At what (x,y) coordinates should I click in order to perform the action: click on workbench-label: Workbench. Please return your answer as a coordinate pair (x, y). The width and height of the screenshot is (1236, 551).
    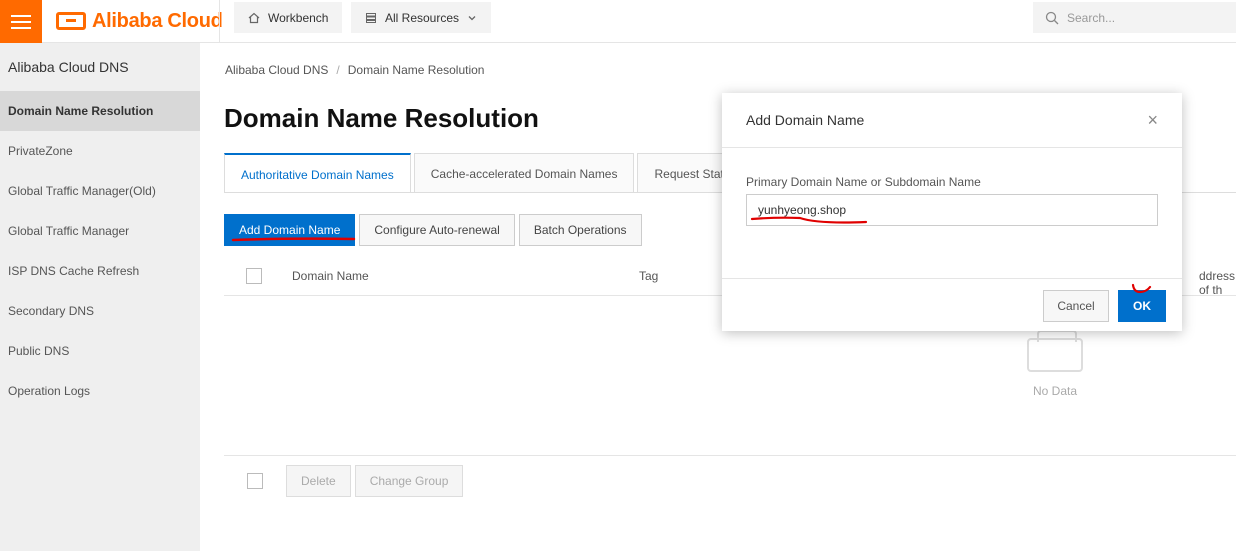
    Looking at the image, I should click on (298, 17).